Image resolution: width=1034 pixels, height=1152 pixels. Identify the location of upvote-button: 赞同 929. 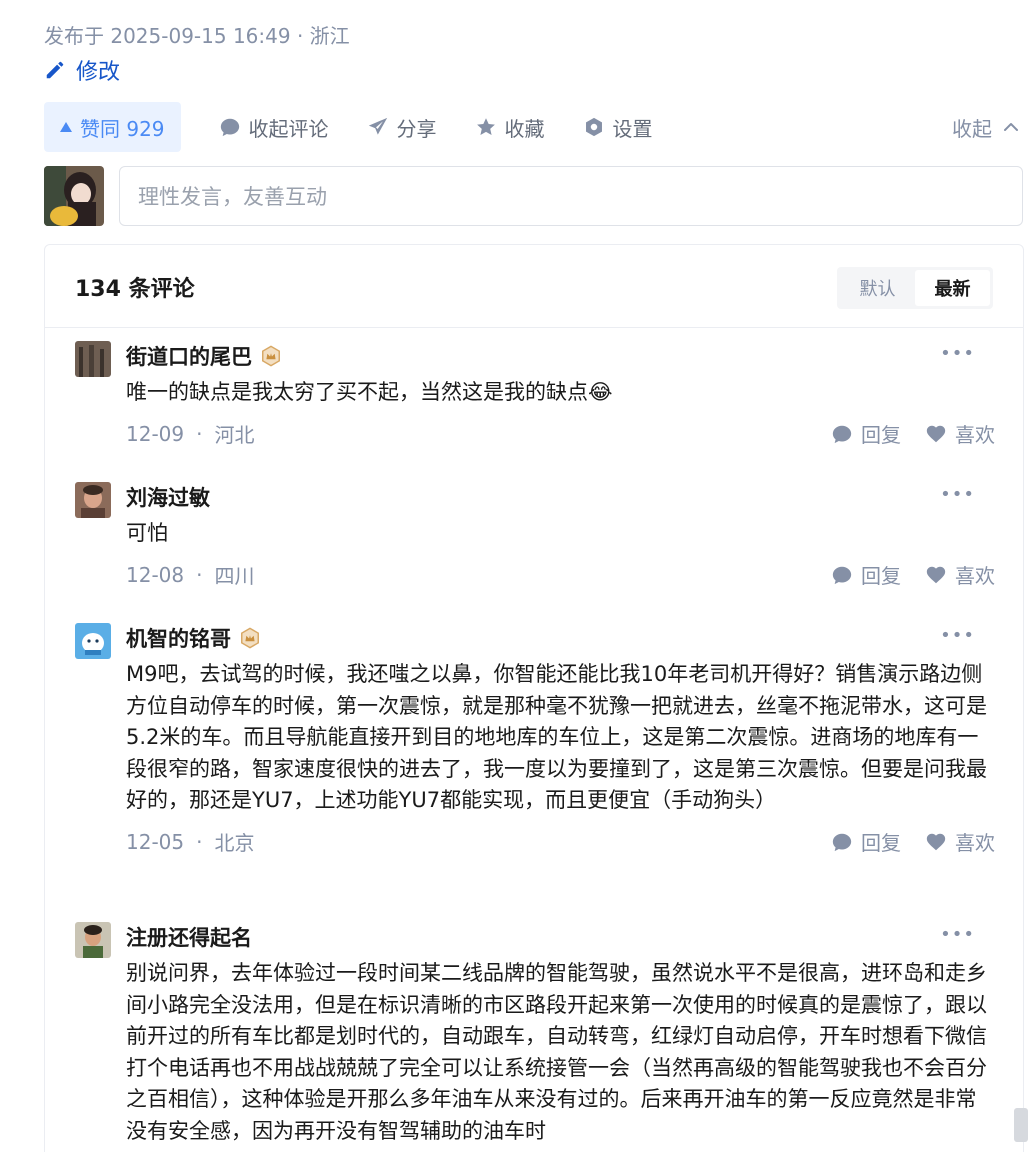
(112, 127).